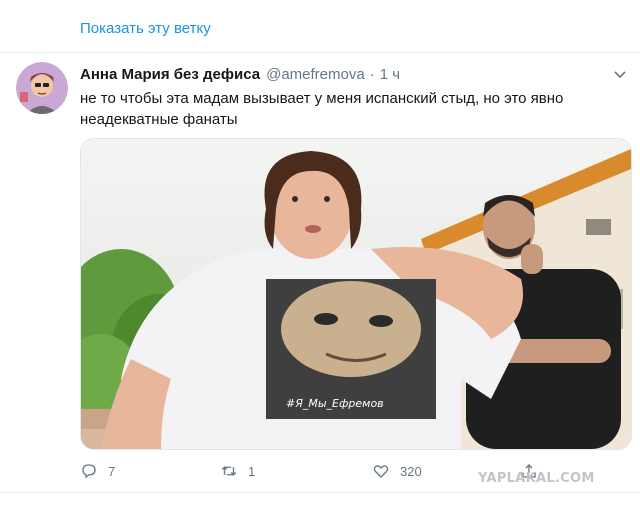  What do you see at coordinates (381, 471) in the screenshot?
I see `heart-icon` at bounding box center [381, 471].